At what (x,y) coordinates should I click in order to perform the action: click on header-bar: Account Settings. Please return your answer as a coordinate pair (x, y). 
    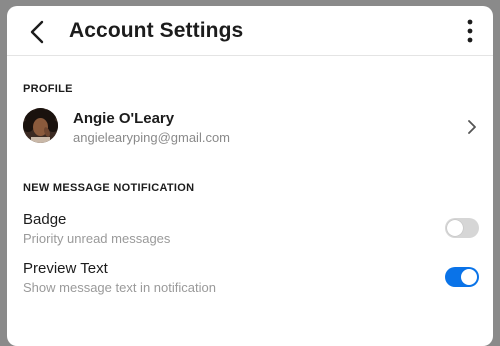
    Looking at the image, I should click on (250, 31).